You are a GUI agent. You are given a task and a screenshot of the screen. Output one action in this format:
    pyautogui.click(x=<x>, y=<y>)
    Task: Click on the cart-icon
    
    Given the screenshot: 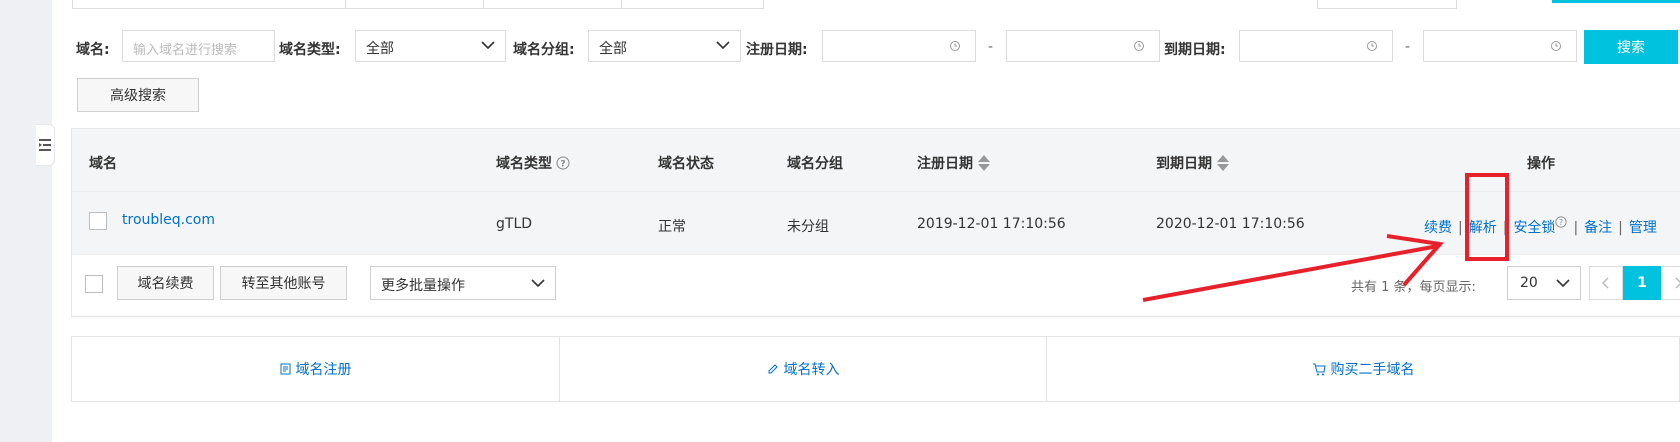 What is the action you would take?
    pyautogui.click(x=1319, y=369)
    